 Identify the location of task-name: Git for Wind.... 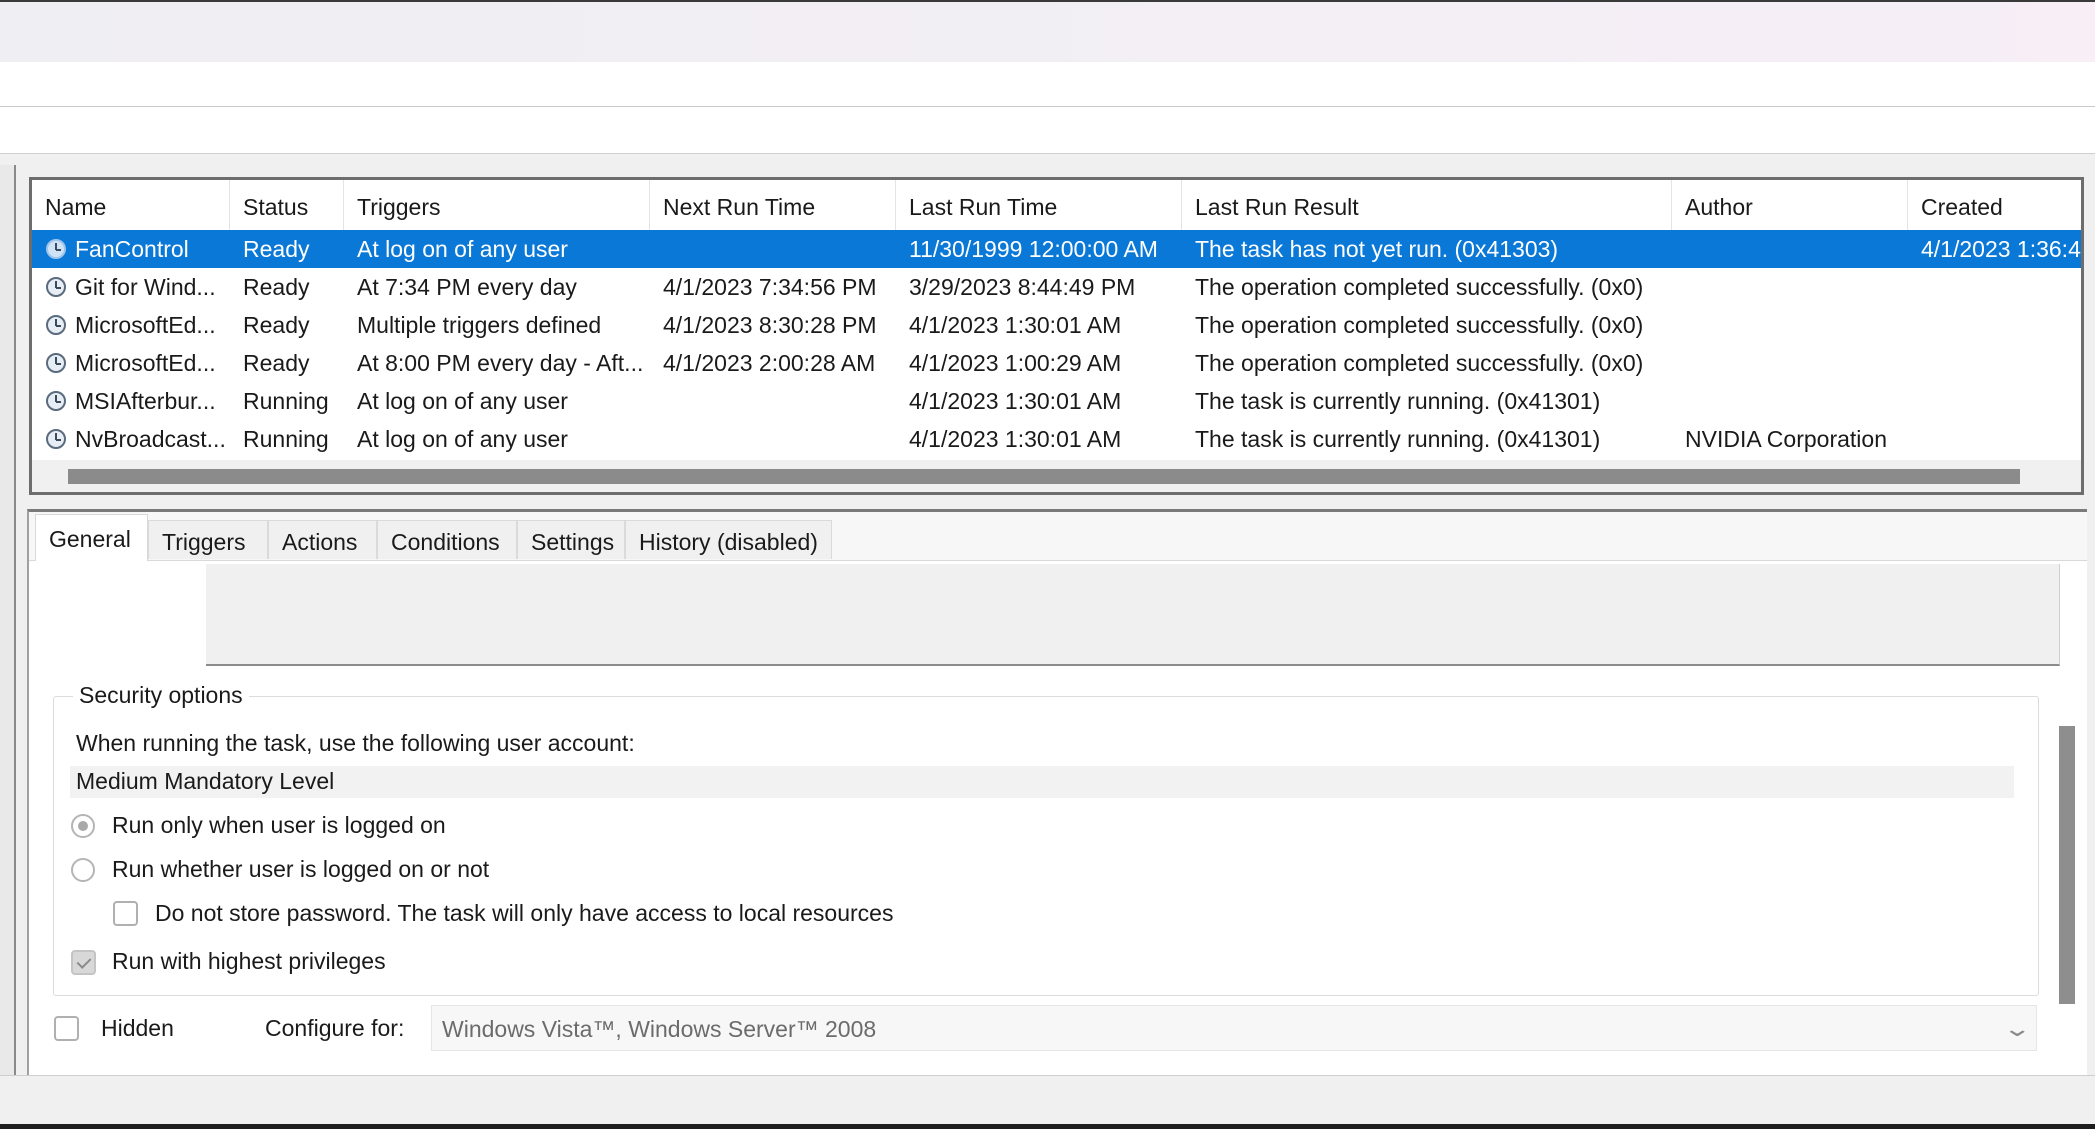
(145, 287).